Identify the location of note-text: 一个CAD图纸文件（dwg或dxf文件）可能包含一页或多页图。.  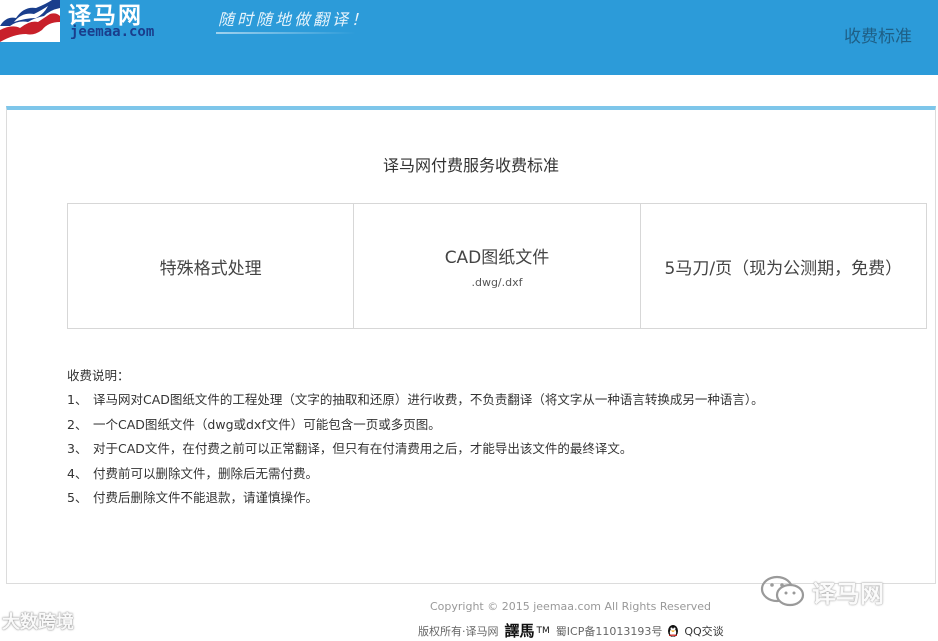
(267, 424).